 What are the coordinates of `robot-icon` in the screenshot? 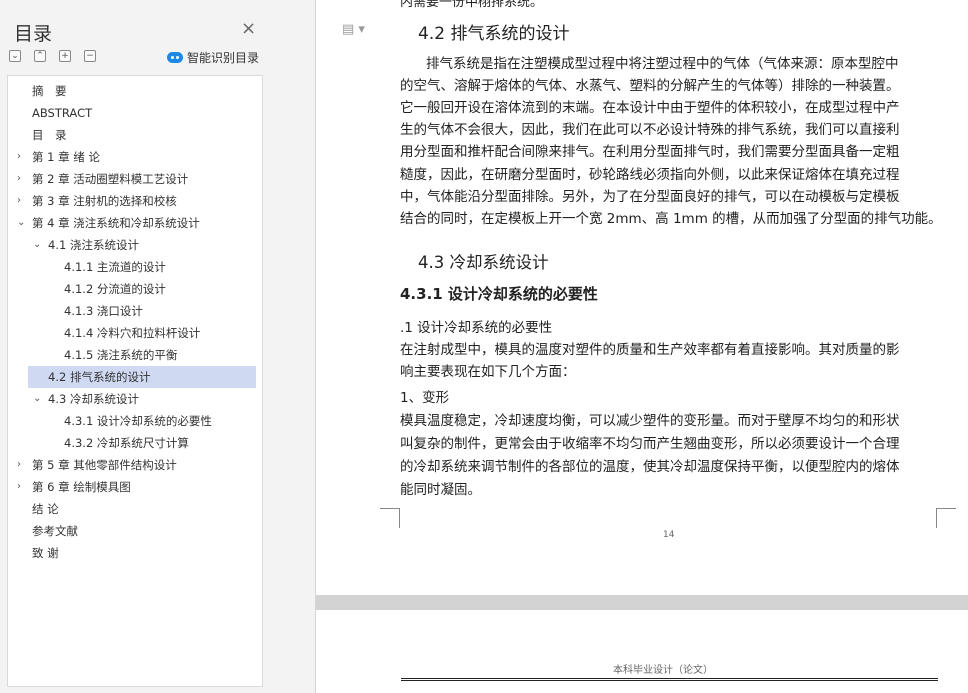 It's located at (175, 57).